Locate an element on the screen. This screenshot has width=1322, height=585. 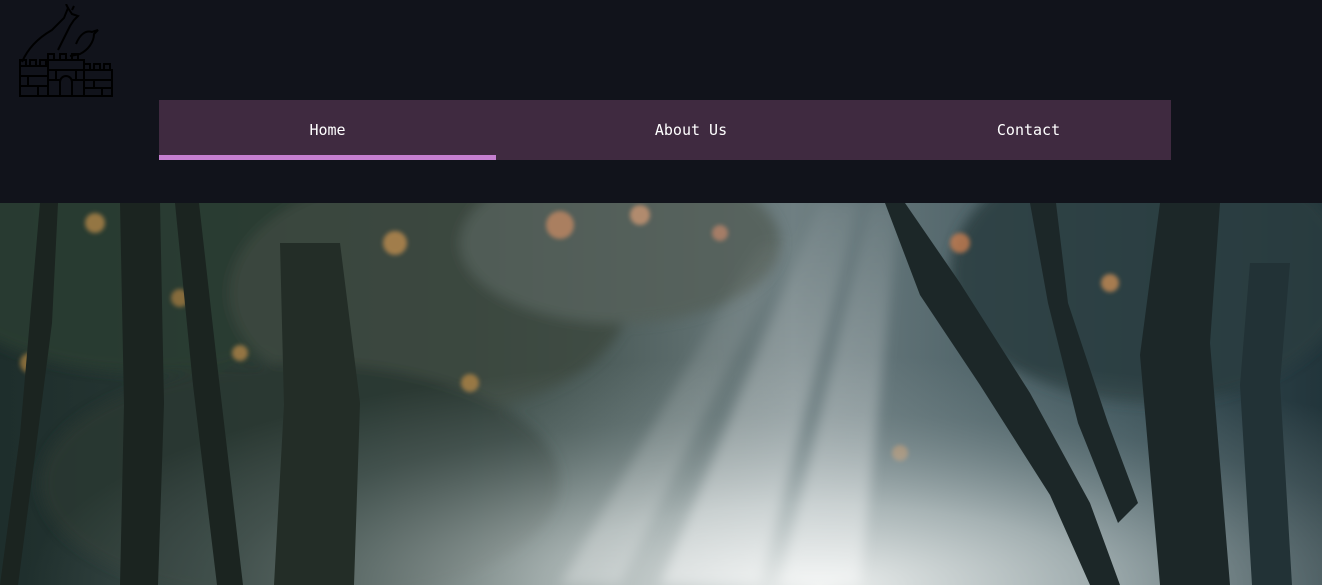
site-logo is located at coordinates (65, 50).